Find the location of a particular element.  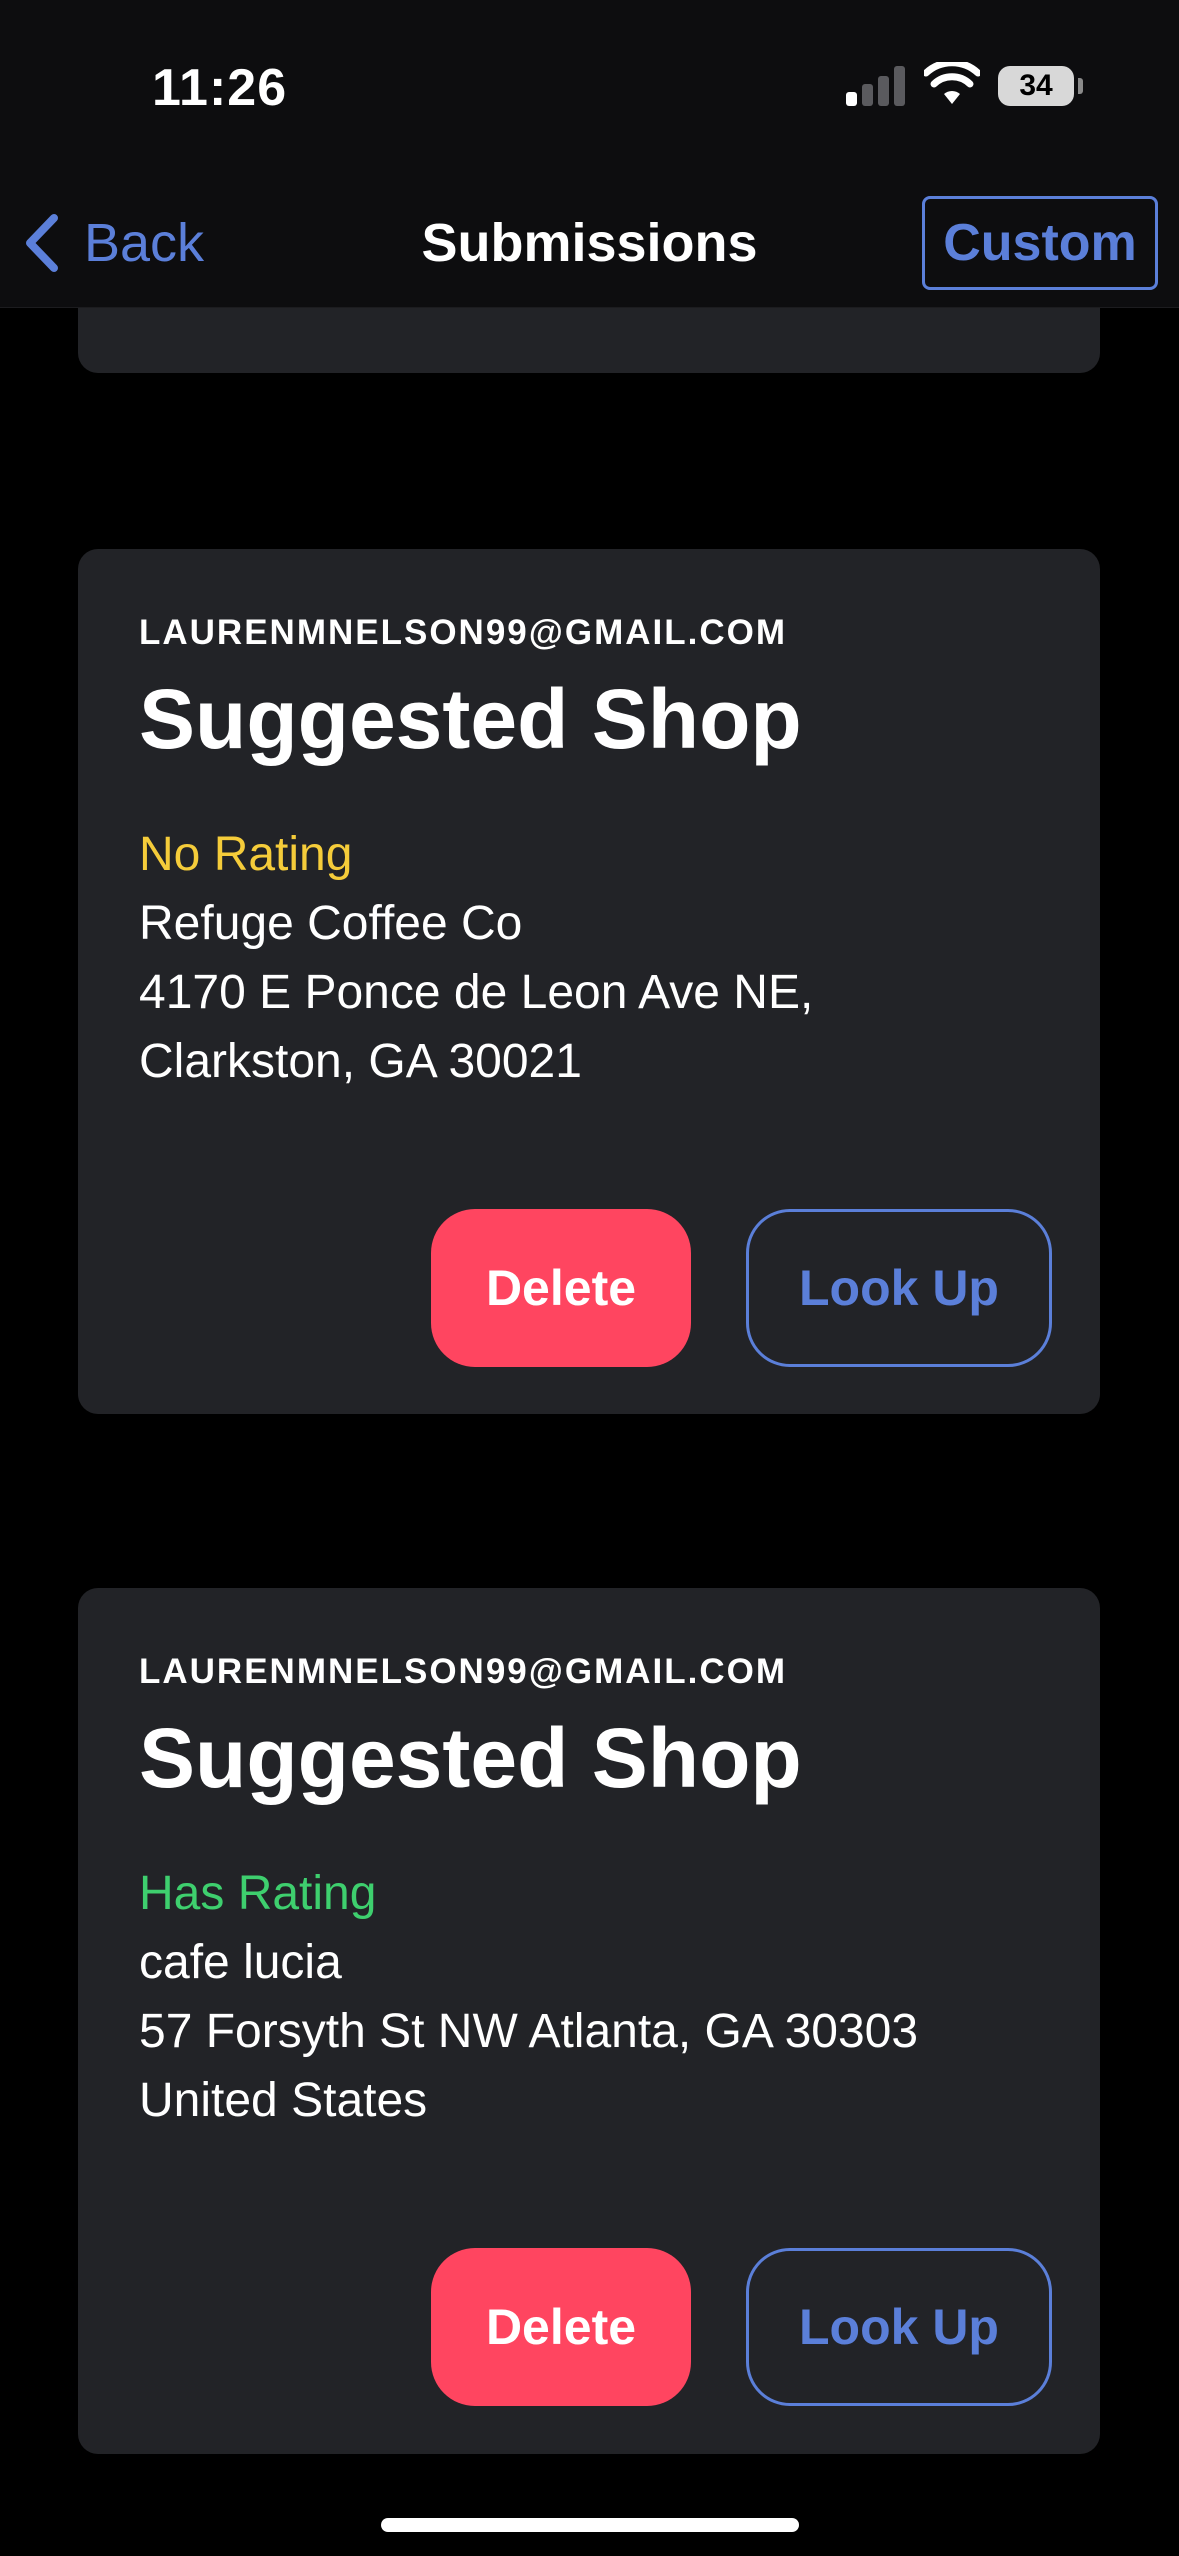

cellular-signal-icon is located at coordinates (876, 86).